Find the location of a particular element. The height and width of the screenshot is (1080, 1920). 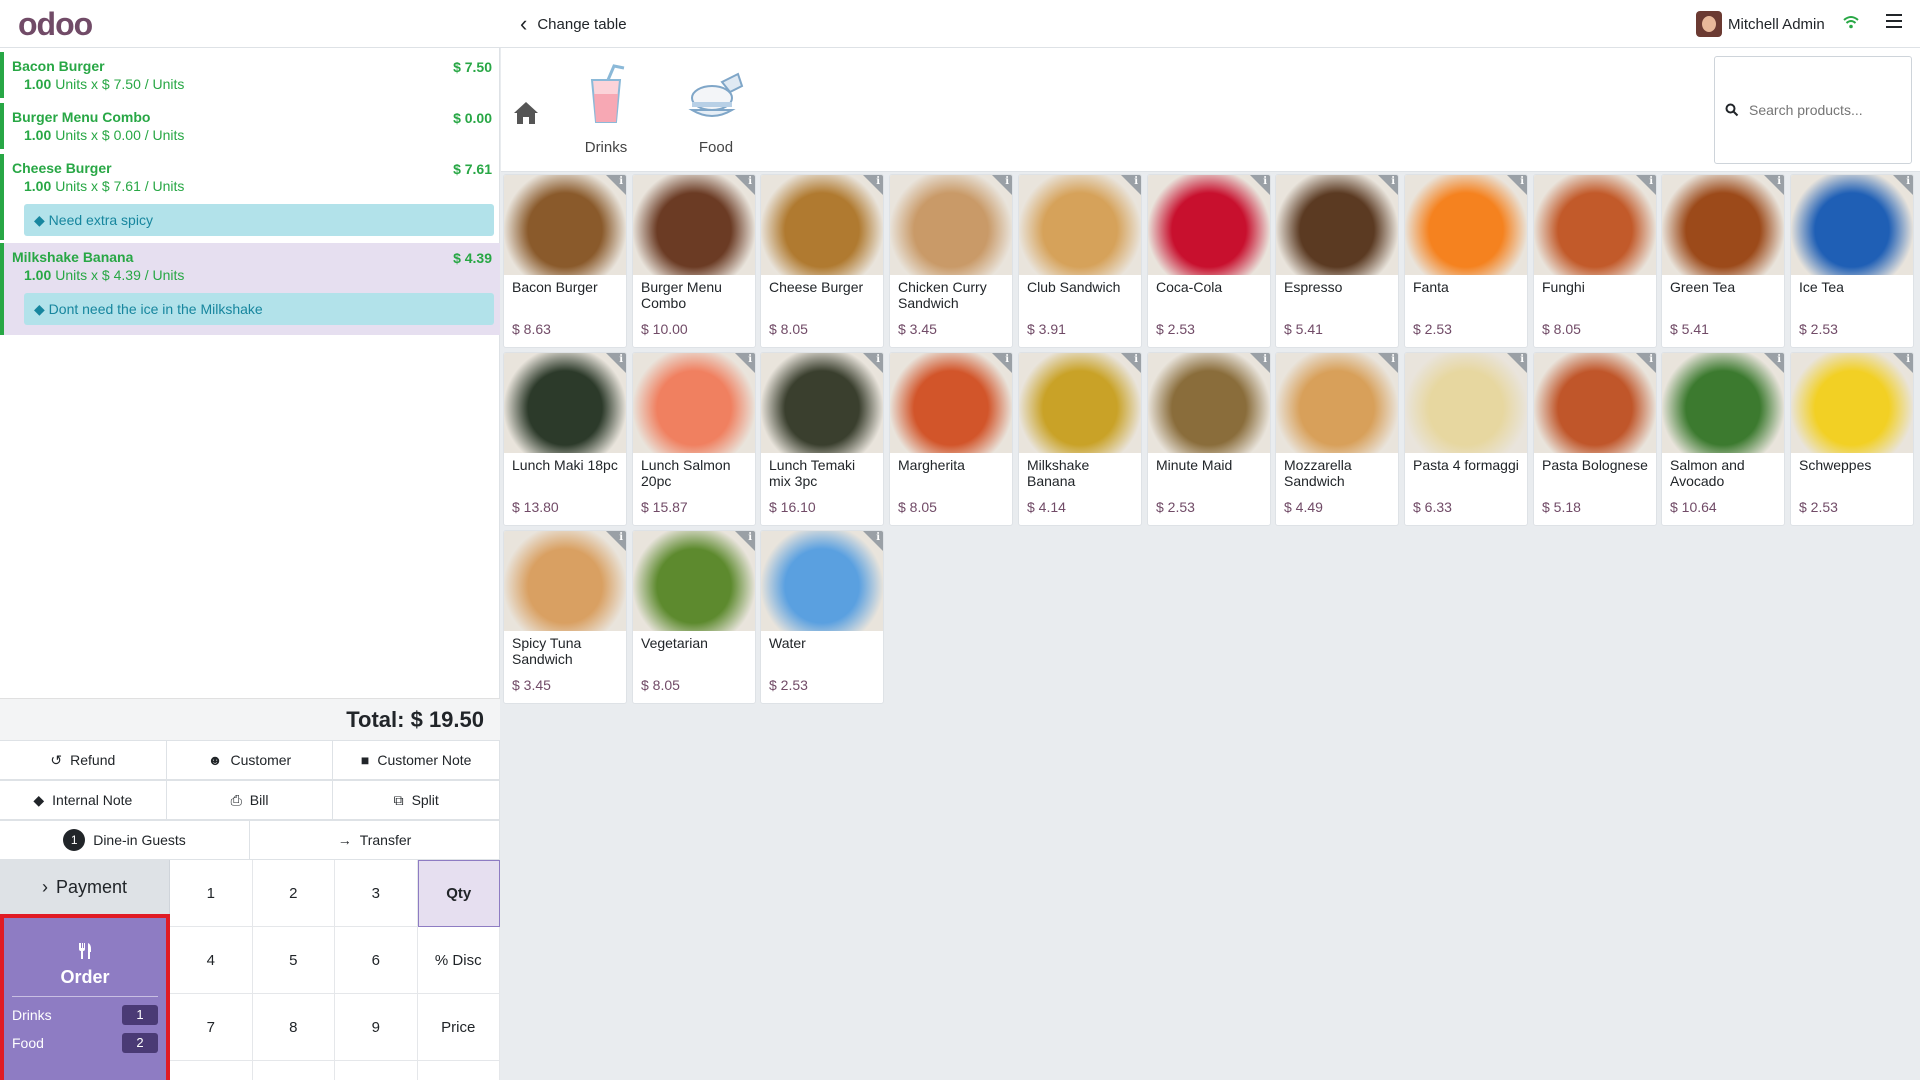

numpad-key: 6 is located at coordinates (376, 960).